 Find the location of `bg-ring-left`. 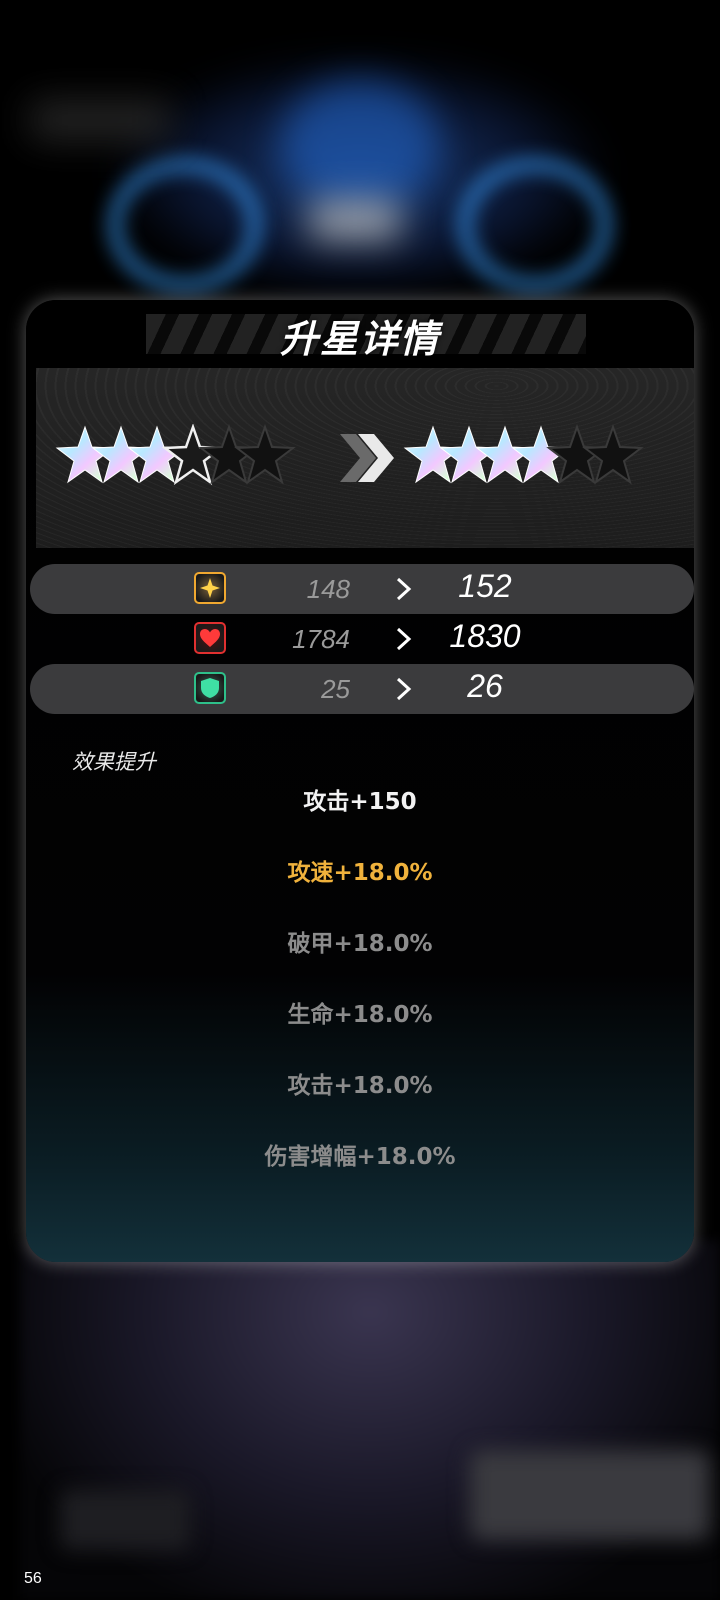

bg-ring-left is located at coordinates (185, 225).